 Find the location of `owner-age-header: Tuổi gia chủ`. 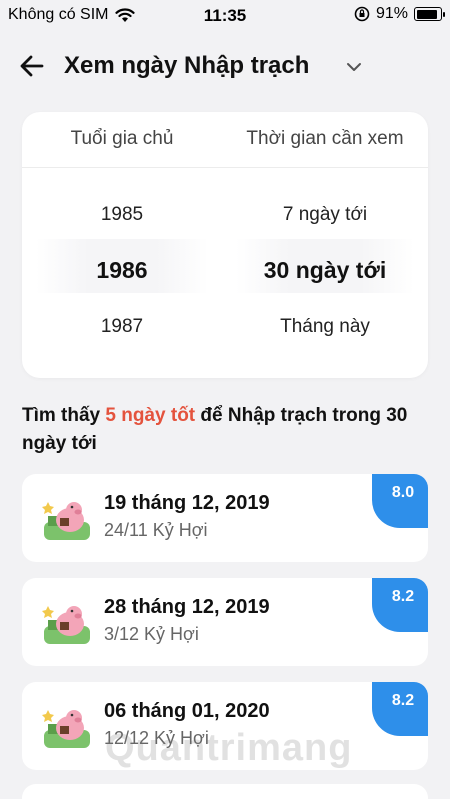

owner-age-header: Tuổi gia chủ is located at coordinates (122, 138).